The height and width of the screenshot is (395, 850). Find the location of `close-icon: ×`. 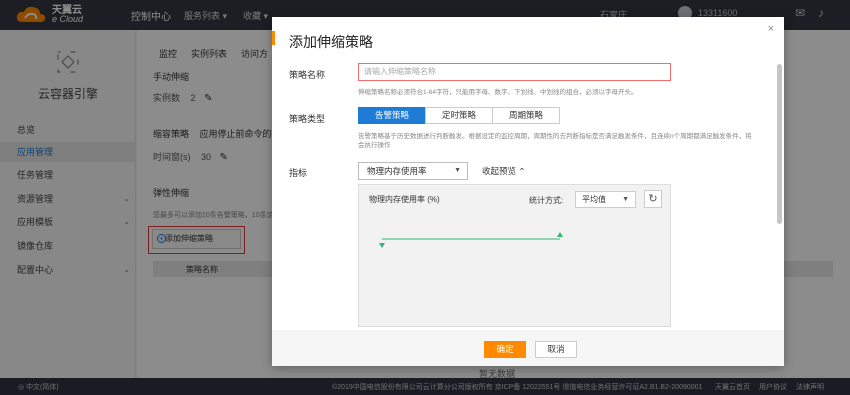

close-icon: × is located at coordinates (771, 29).